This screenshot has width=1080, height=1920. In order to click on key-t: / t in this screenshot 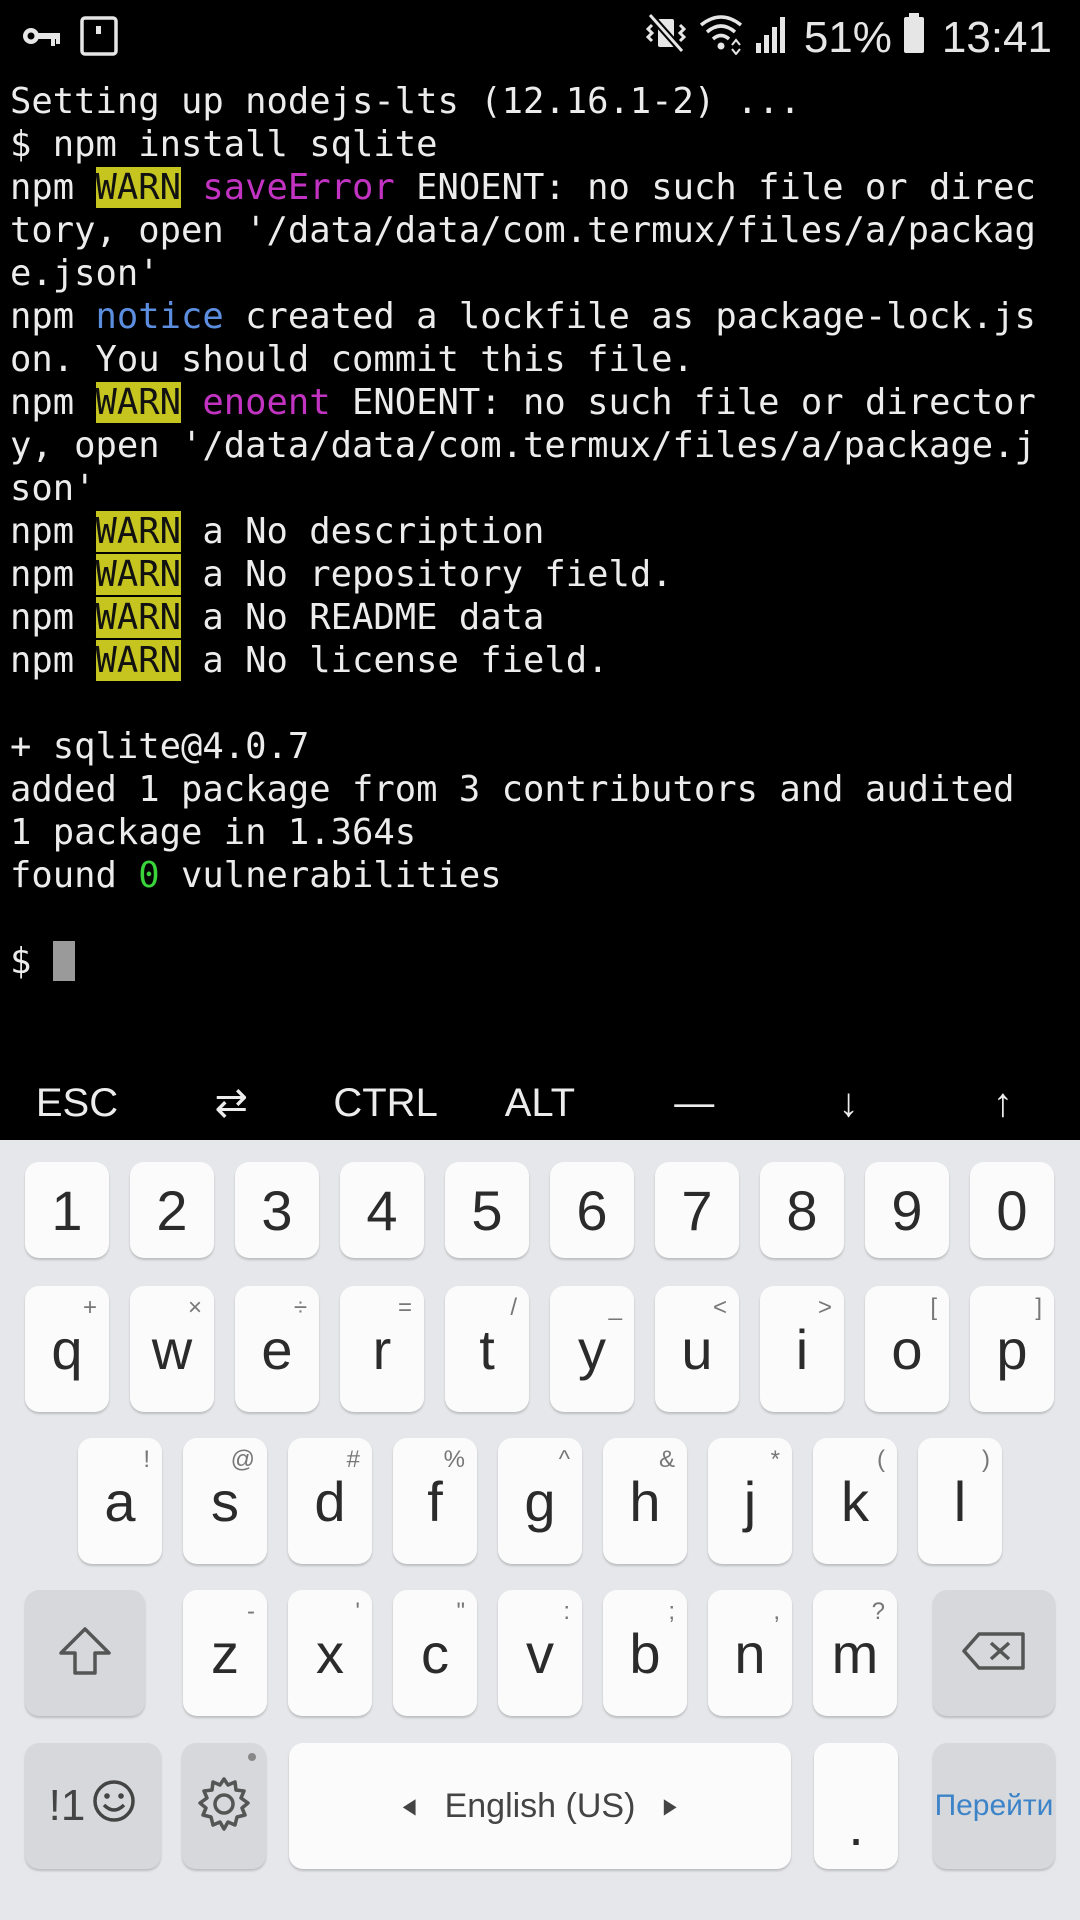, I will do `click(487, 1349)`.